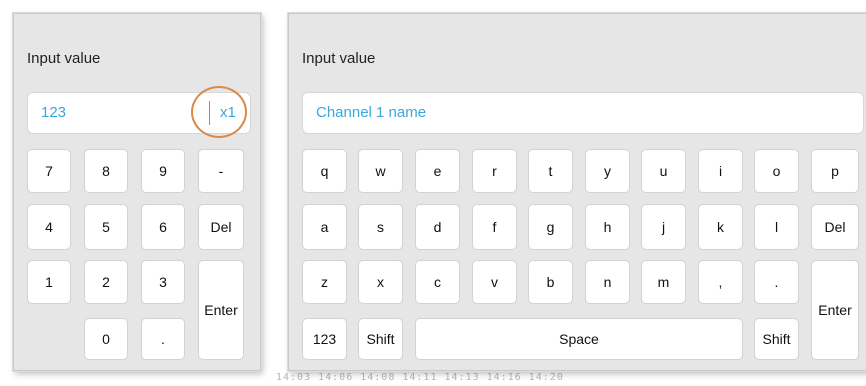 The height and width of the screenshot is (386, 866). I want to click on key-0: 0, so click(106, 339).